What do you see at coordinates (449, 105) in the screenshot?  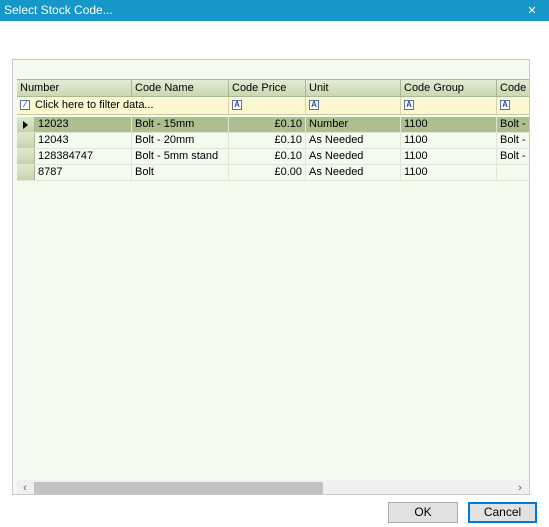 I see `filter-cell-code-group: A` at bounding box center [449, 105].